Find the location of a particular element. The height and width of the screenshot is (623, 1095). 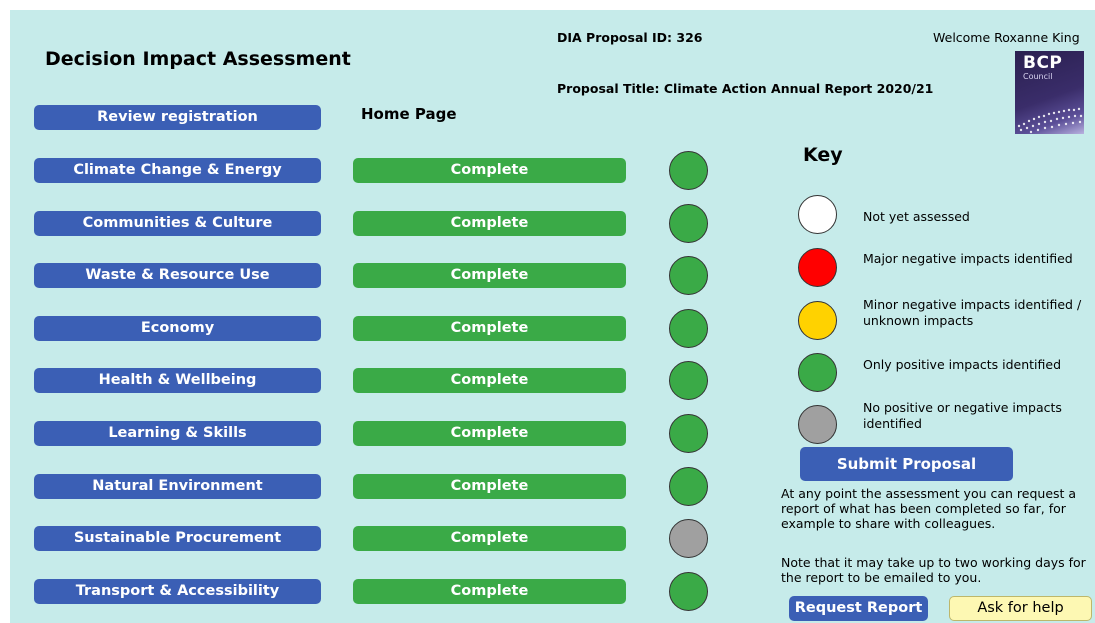

section-button: Transport & Accessibility is located at coordinates (177, 591).